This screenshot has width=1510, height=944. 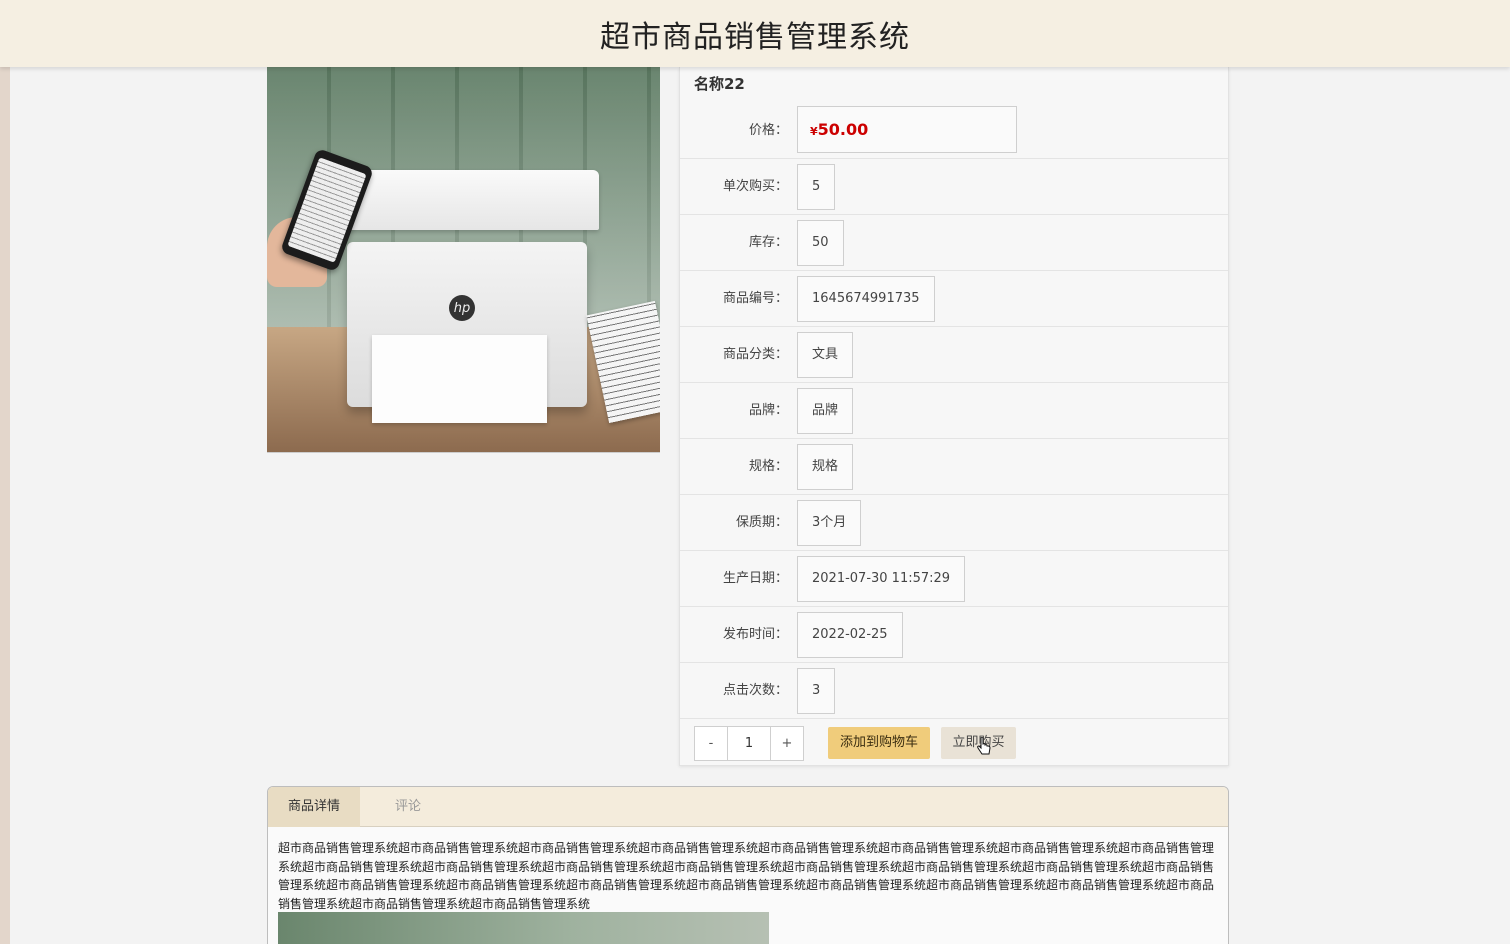 What do you see at coordinates (879, 743) in the screenshot?
I see `add-to-cart-button: 添加到购物车` at bounding box center [879, 743].